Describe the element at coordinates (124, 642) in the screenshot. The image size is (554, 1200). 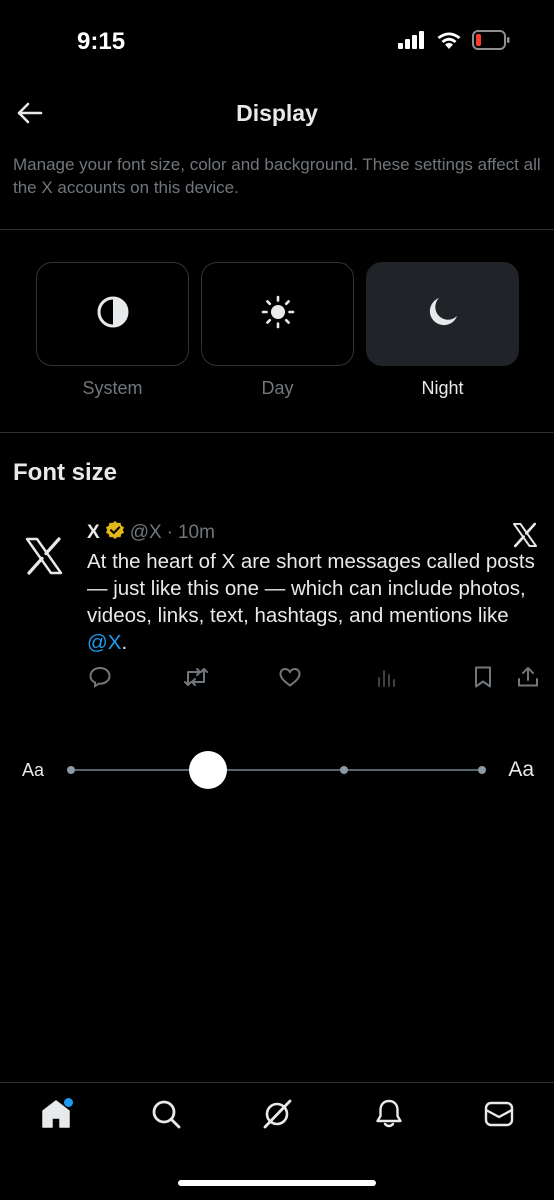
I see `post-text-end: .` at that location.